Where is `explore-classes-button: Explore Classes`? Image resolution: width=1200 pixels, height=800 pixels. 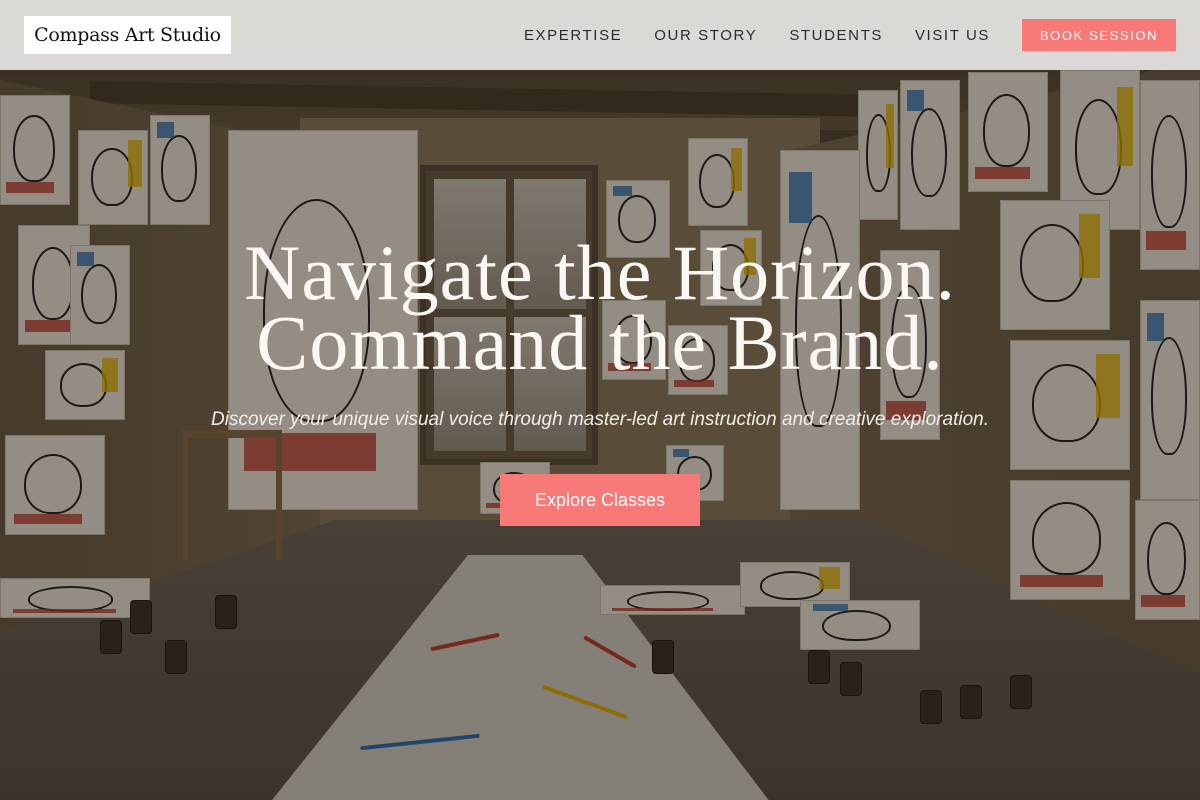
explore-classes-button: Explore Classes is located at coordinates (600, 500).